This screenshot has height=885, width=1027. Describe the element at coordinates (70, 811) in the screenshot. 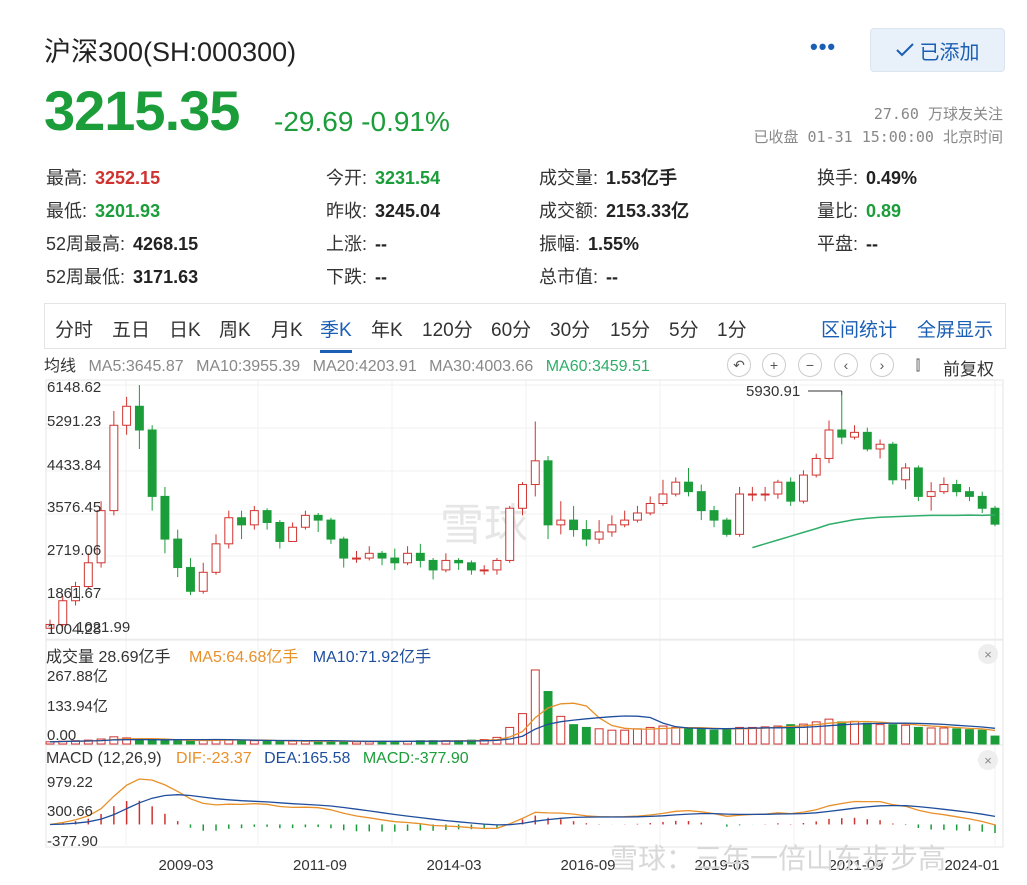

I see `macd-tick-label-1: 300.66` at that location.